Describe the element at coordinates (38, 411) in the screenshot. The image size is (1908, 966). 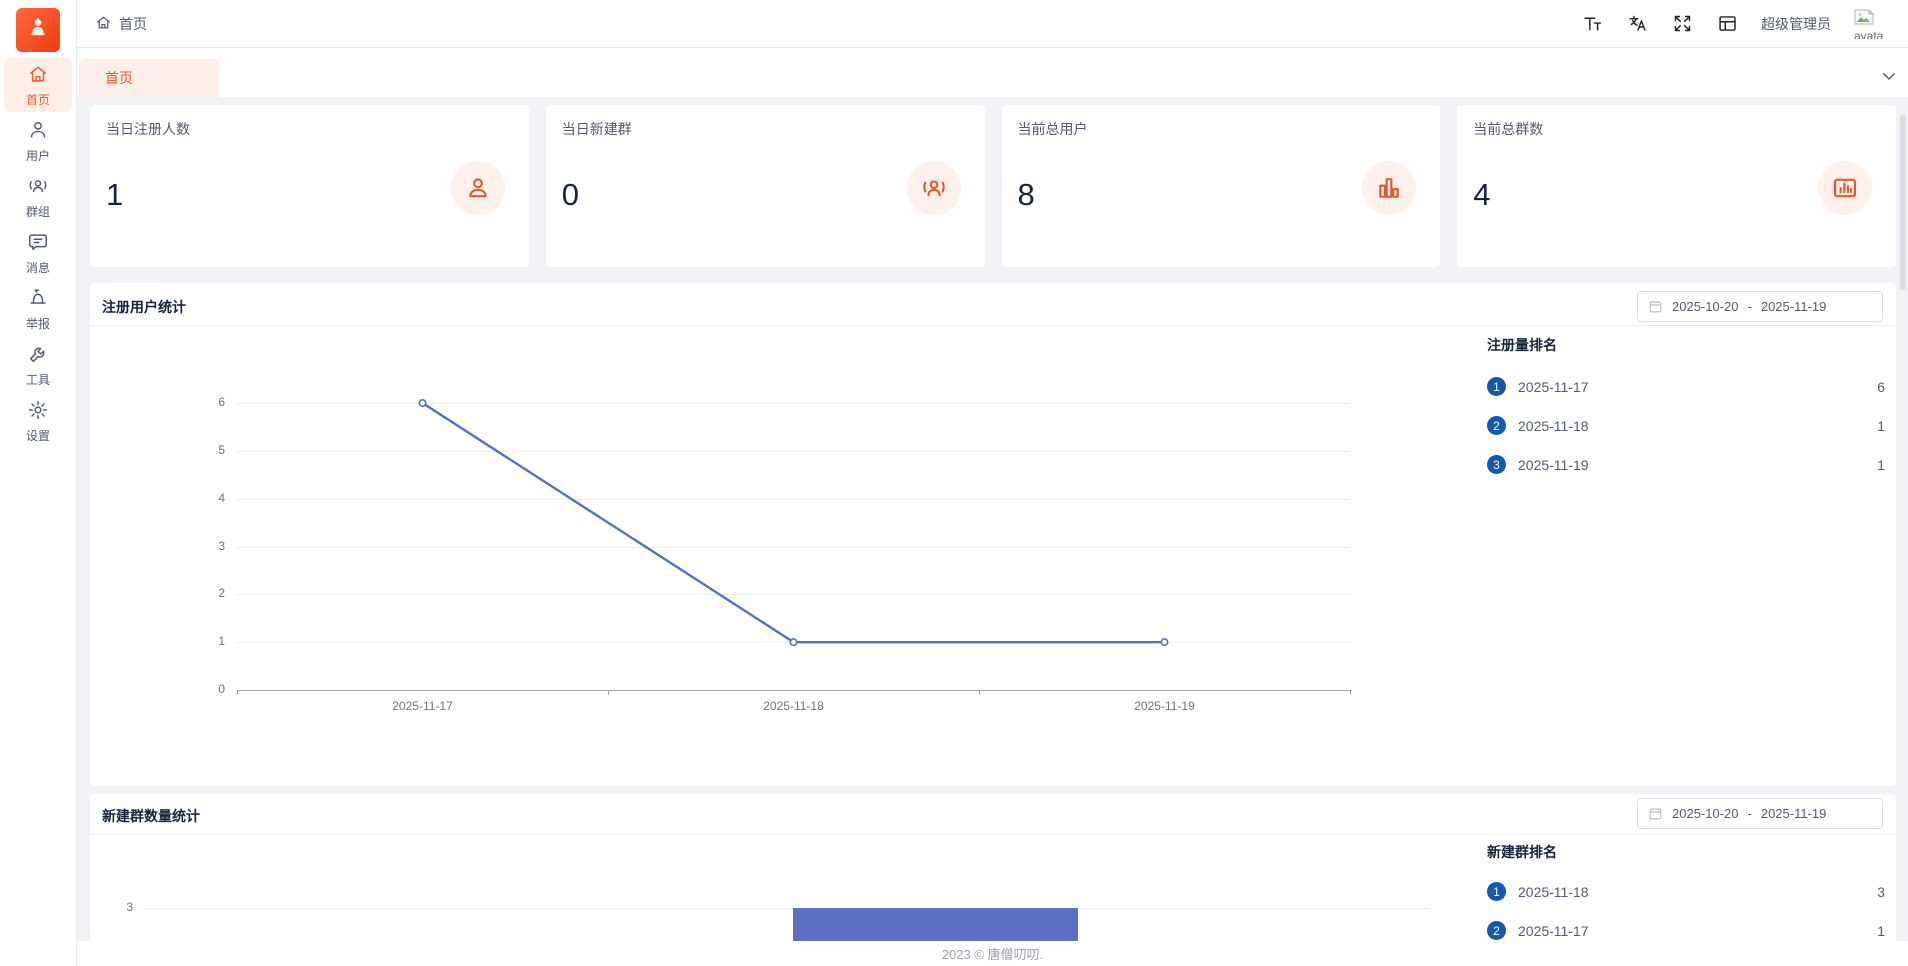
I see `settings-icon` at that location.